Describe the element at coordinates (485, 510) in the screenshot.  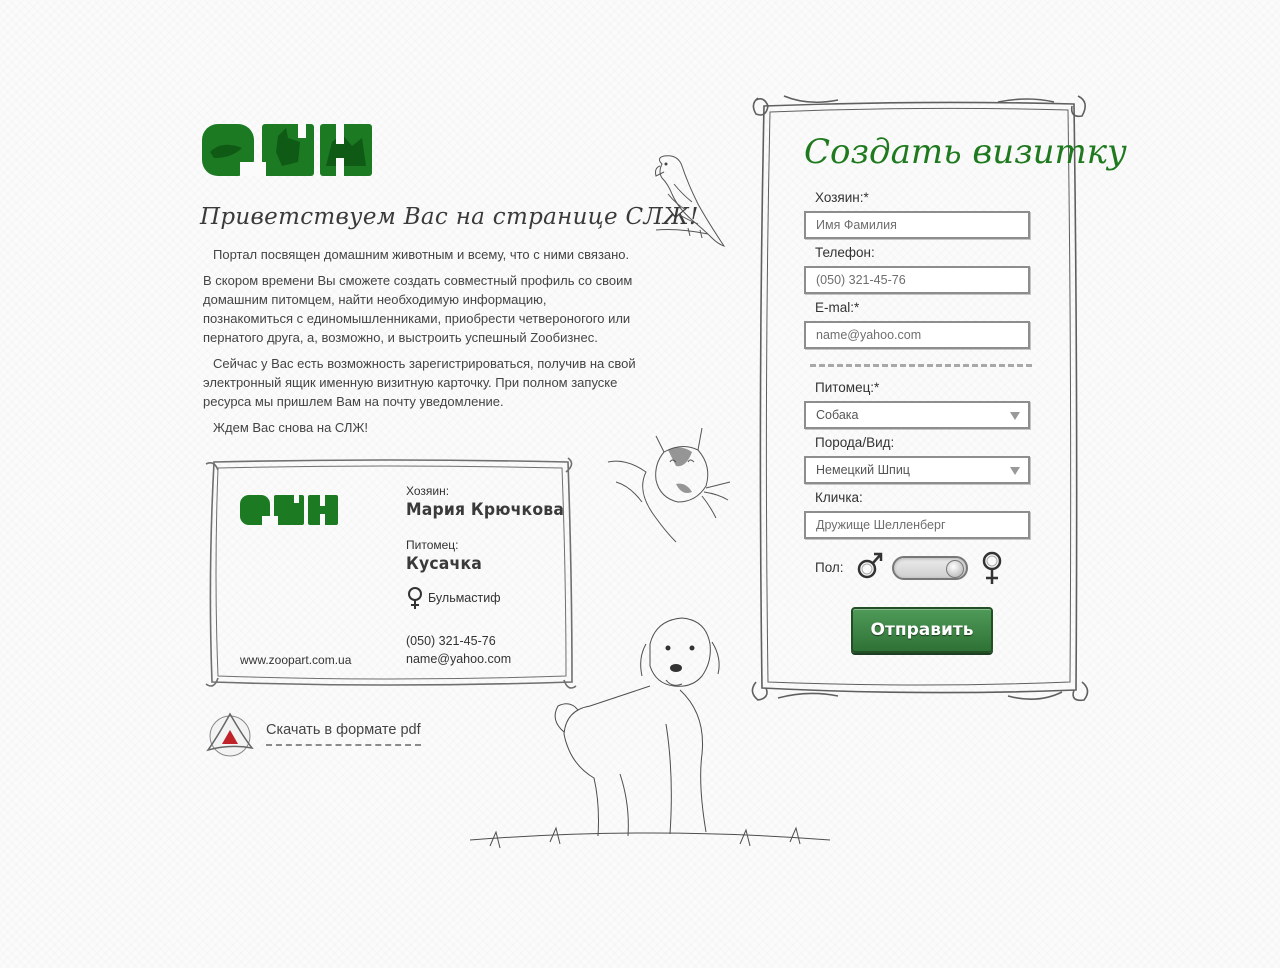
I see `card-owner-name: Мария Крючкова` at that location.